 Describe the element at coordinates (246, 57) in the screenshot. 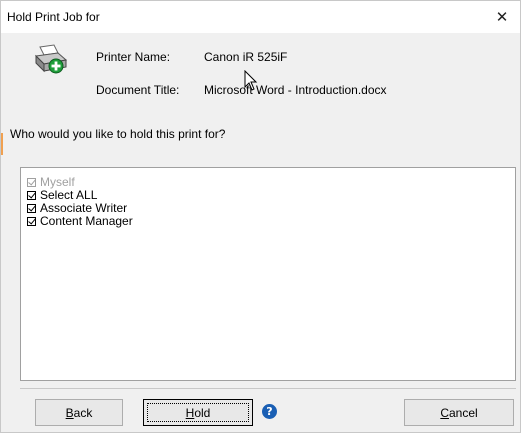

I see `printer-name-value: Canon iR 525iF` at that location.